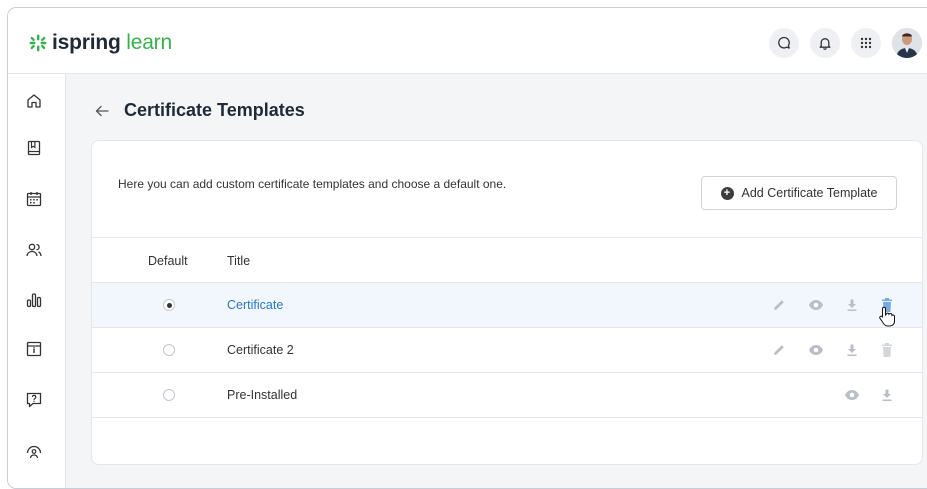 The width and height of the screenshot is (927, 489). I want to click on logo-mark-icon, so click(38, 43).